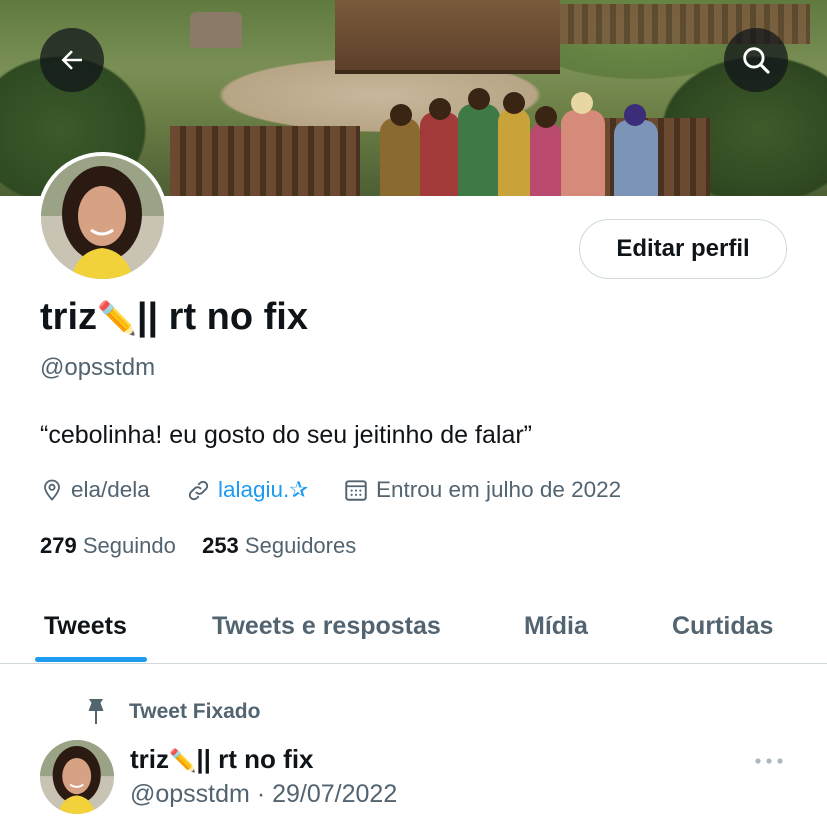  I want to click on search-icon, so click(756, 60).